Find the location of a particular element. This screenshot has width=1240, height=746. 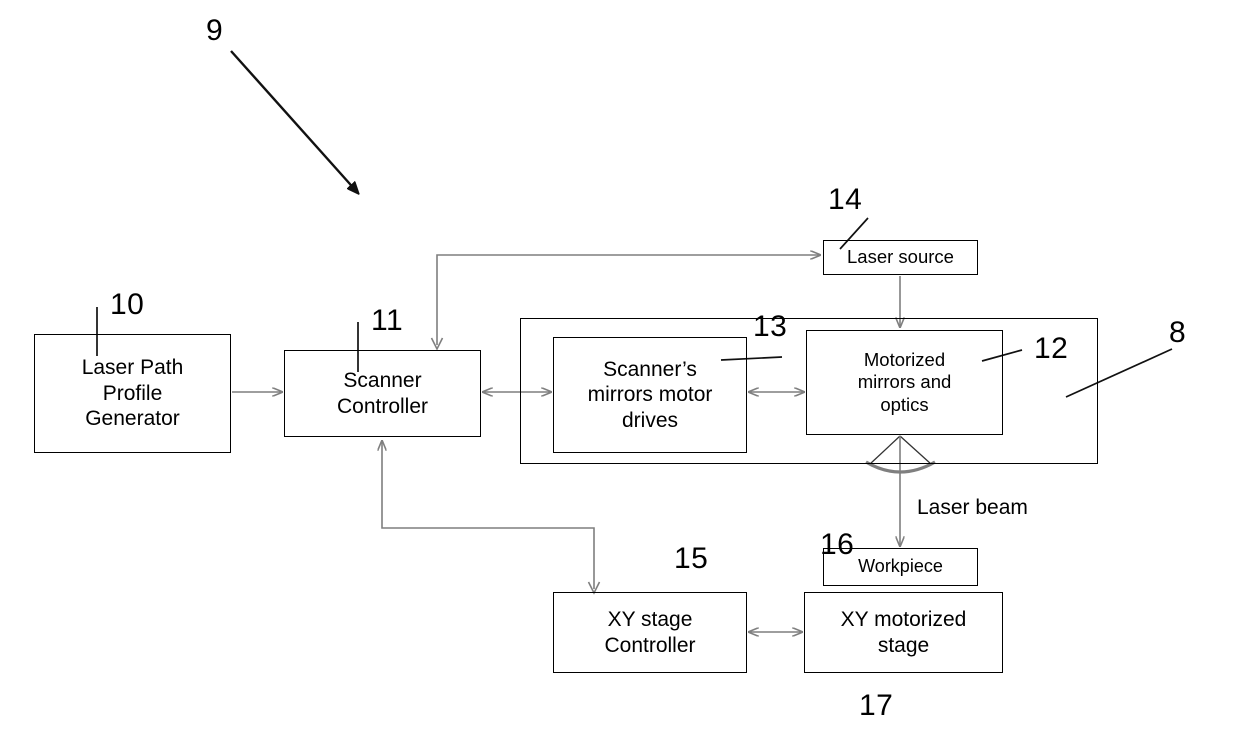

ref-numeral-17: 17 is located at coordinates (876, 705).